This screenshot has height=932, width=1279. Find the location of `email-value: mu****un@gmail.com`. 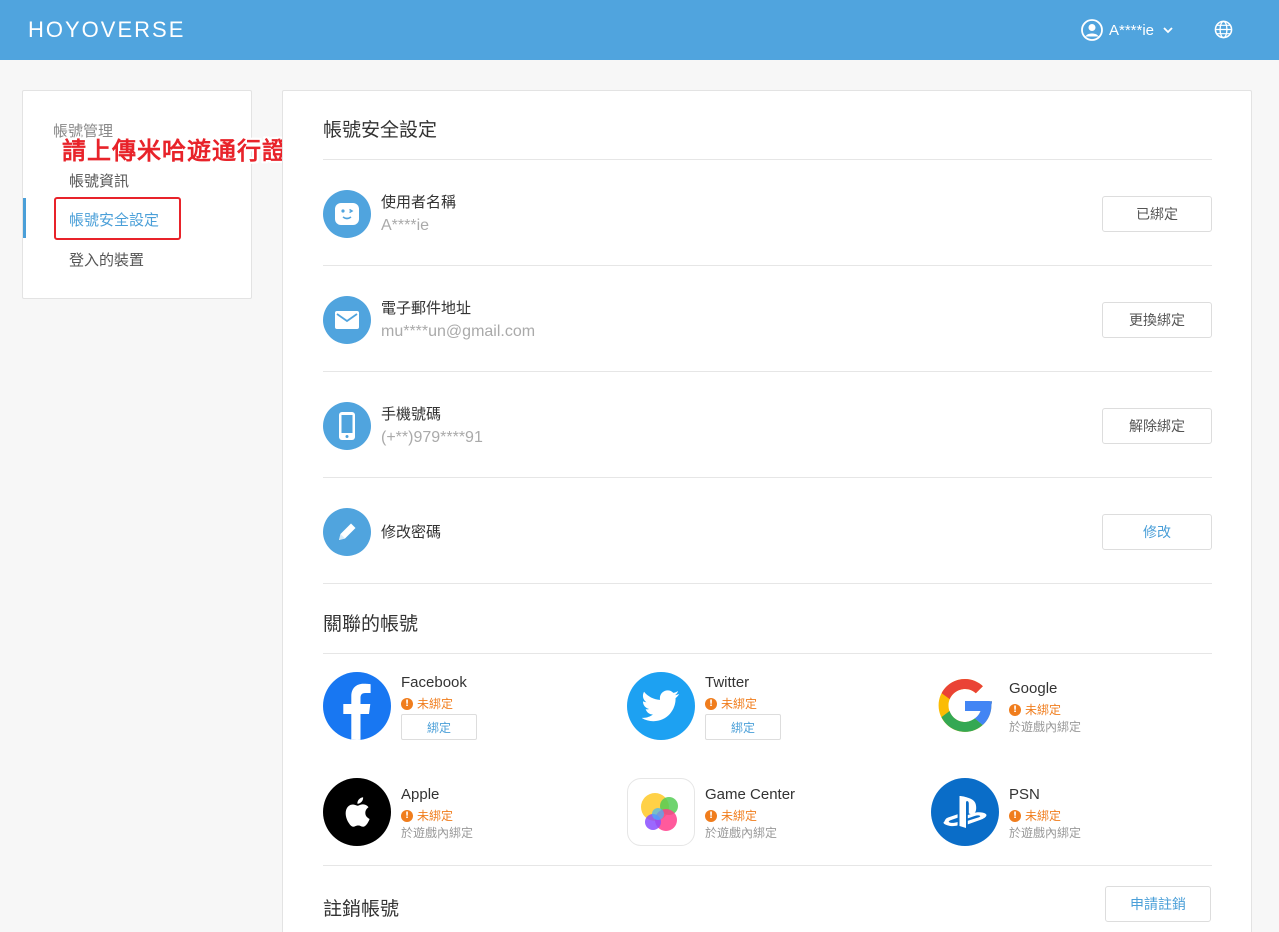

email-value: mu****un@gmail.com is located at coordinates (458, 331).